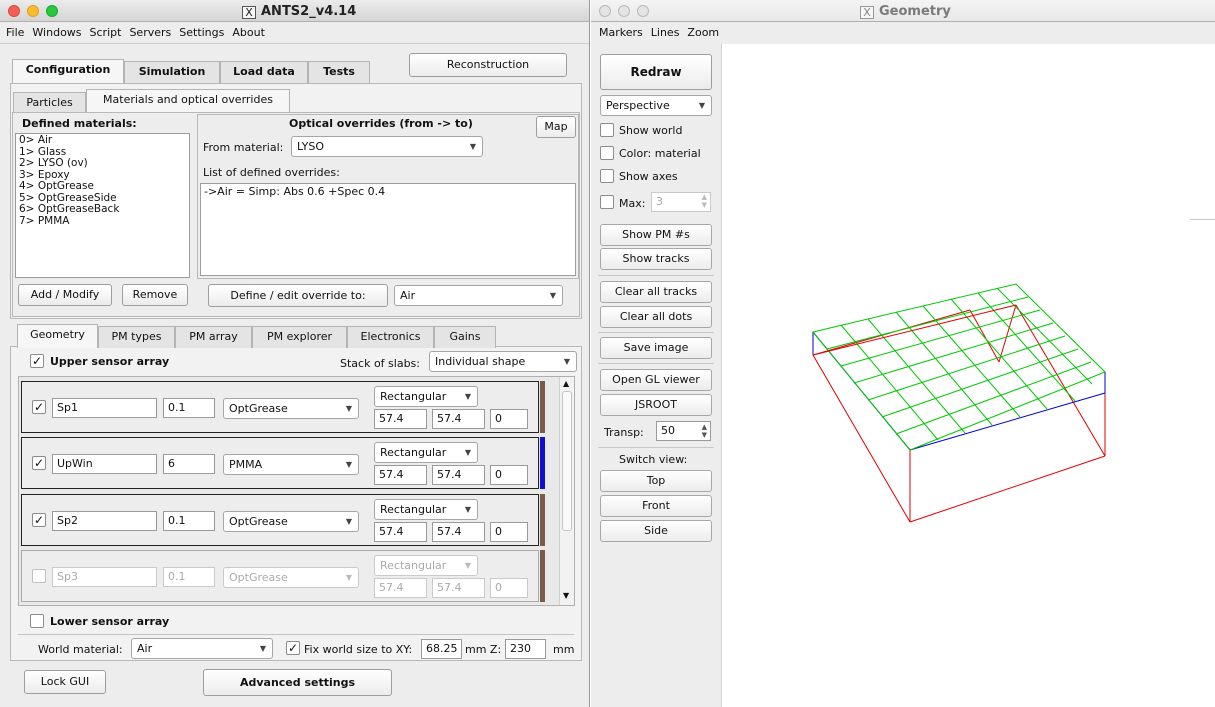  Describe the element at coordinates (607, 153) in the screenshot. I see `color-material-checkbox` at that location.